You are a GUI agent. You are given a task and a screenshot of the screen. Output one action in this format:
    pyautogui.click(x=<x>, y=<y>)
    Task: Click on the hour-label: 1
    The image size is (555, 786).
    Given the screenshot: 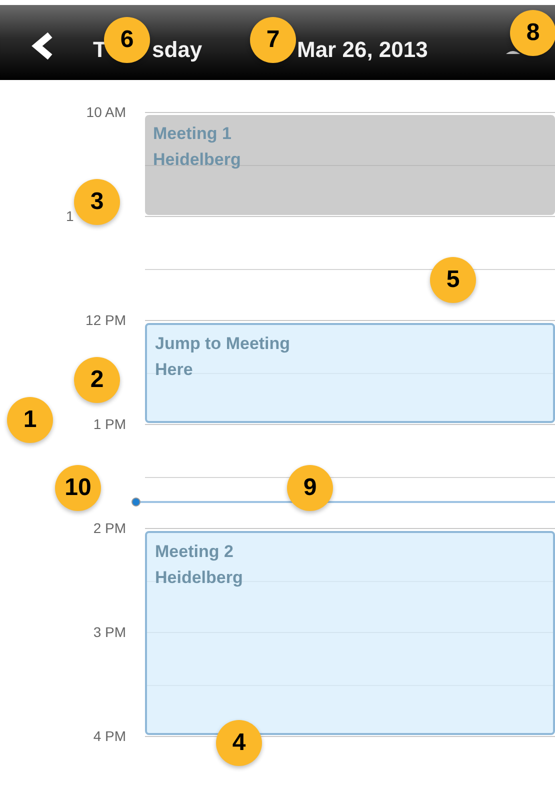 What is the action you would take?
    pyautogui.click(x=70, y=216)
    